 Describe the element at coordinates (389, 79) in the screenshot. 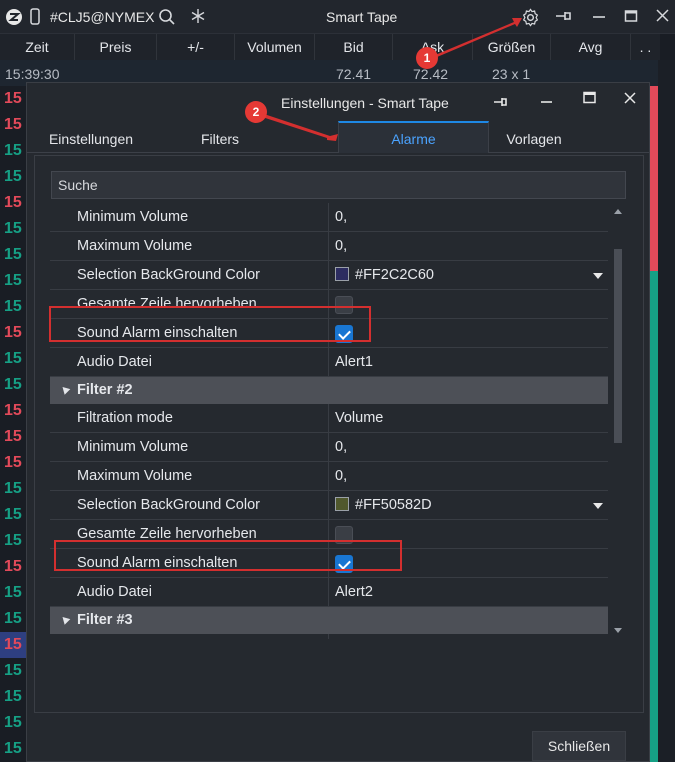

I see `annotation-arrows` at that location.